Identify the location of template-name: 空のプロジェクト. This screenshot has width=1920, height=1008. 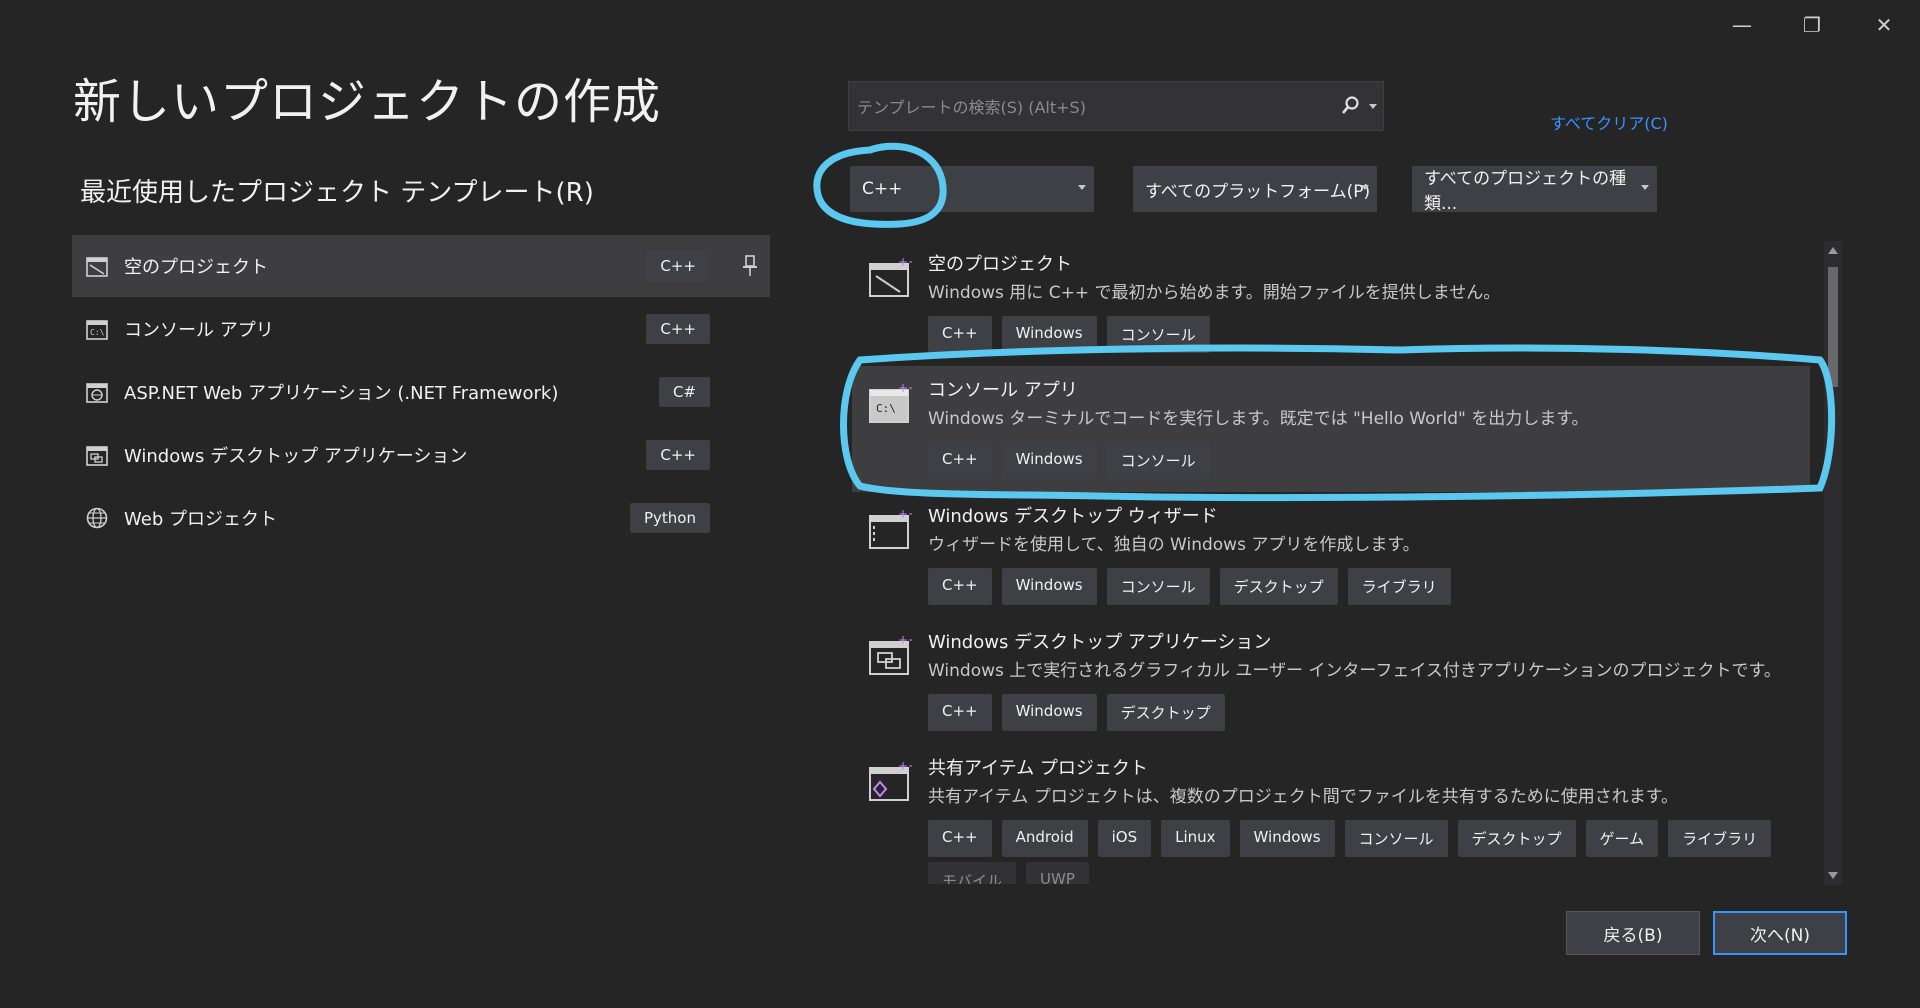
(1000, 264).